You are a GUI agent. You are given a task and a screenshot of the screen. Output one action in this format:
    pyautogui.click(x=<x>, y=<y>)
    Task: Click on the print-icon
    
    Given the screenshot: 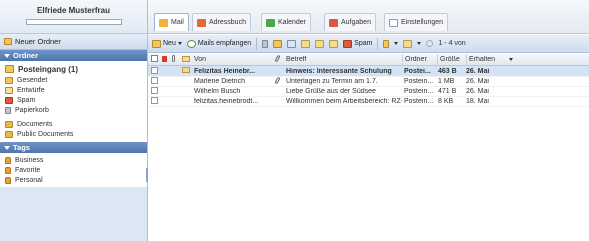 What is the action you would take?
    pyautogui.click(x=292, y=43)
    